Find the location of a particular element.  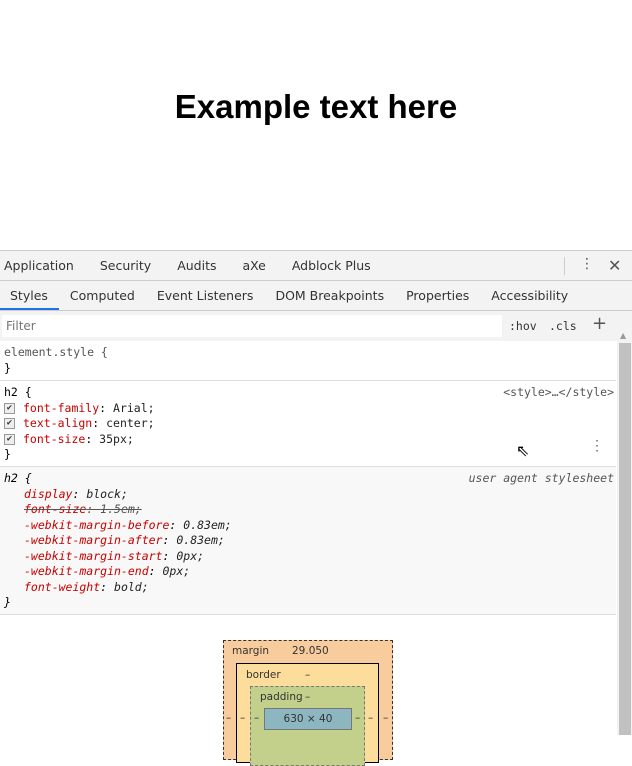

example-heading: Example text here is located at coordinates (316, 106).